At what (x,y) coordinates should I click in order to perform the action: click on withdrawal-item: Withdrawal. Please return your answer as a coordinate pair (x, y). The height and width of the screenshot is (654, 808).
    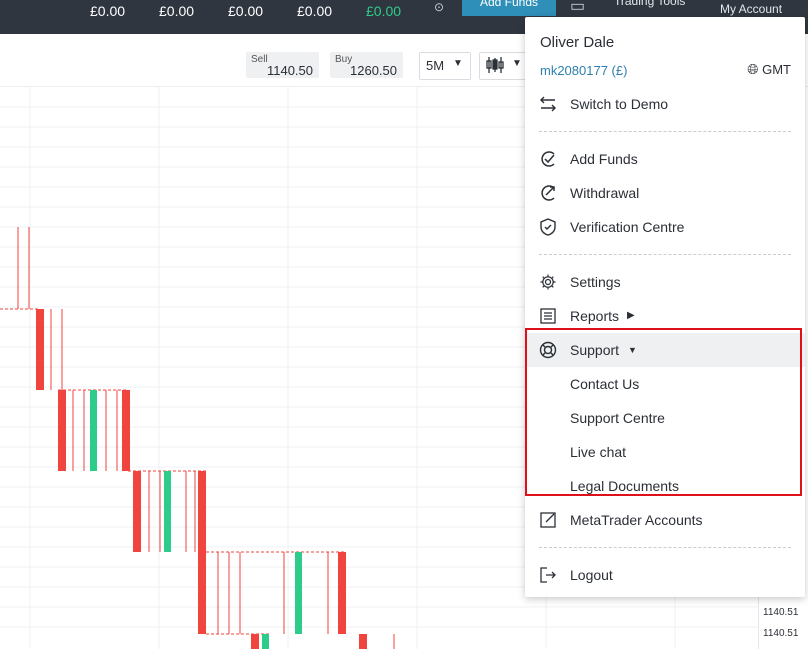
    Looking at the image, I should click on (665, 193).